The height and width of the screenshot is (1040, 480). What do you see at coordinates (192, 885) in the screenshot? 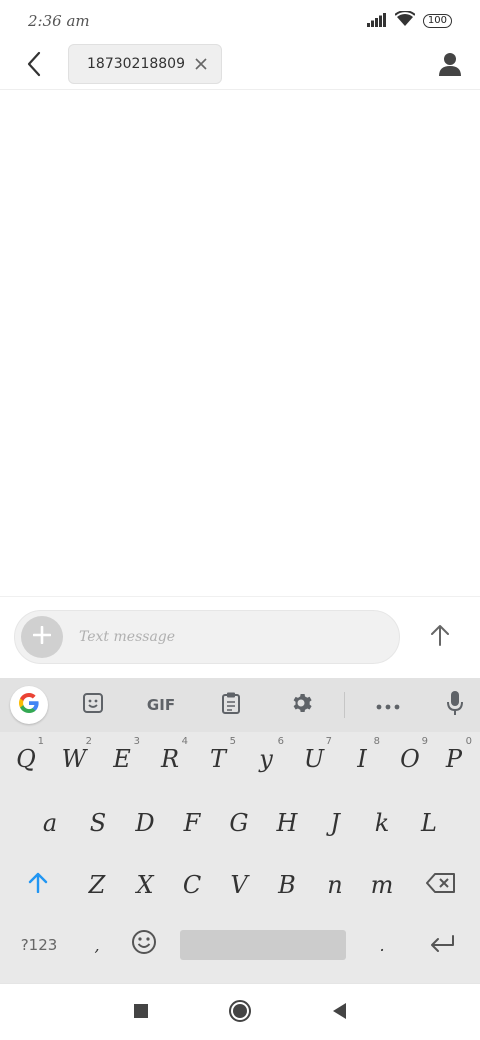
I see `key-c: C` at bounding box center [192, 885].